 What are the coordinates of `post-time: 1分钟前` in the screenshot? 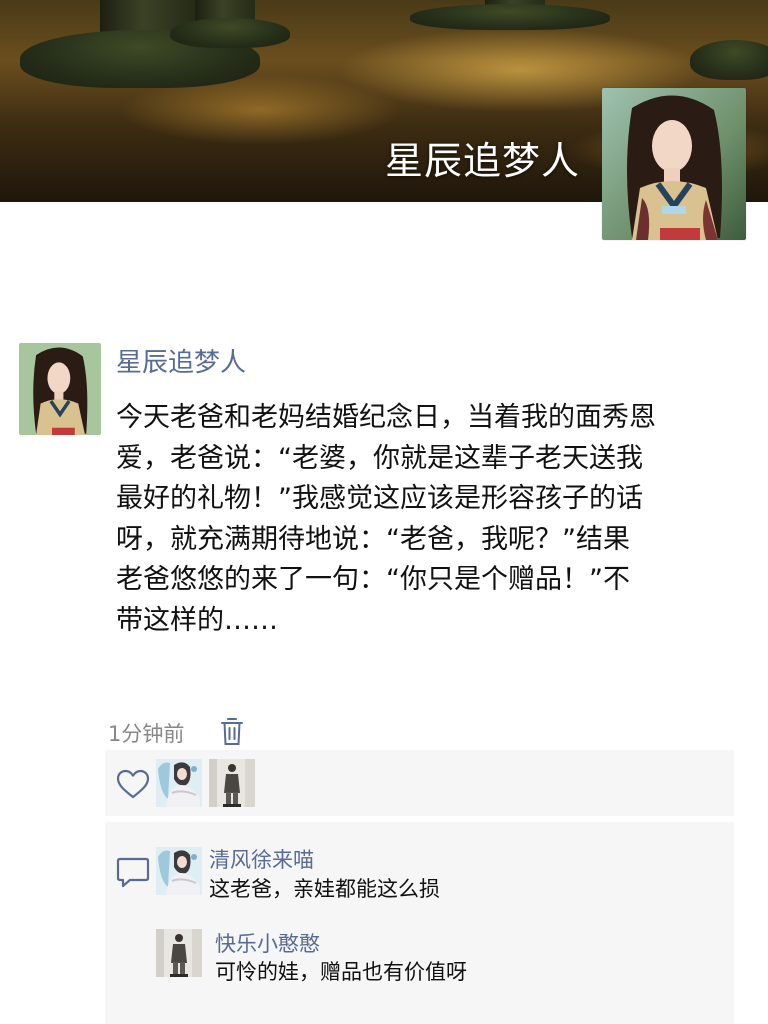 It's located at (146, 734).